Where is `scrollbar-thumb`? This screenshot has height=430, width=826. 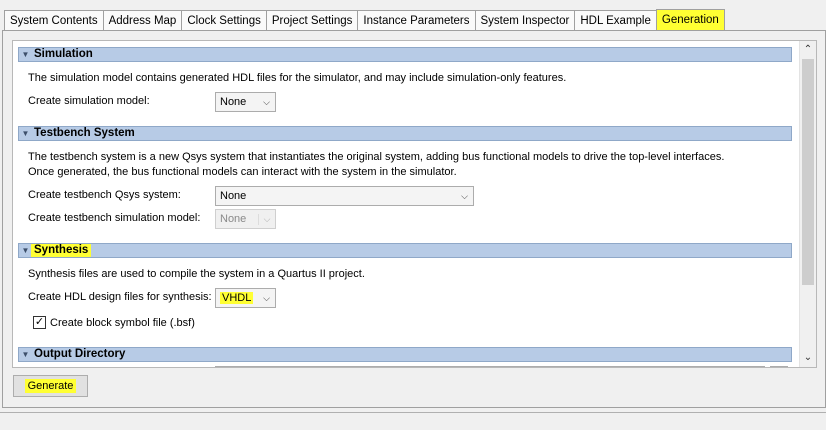 scrollbar-thumb is located at coordinates (808, 172).